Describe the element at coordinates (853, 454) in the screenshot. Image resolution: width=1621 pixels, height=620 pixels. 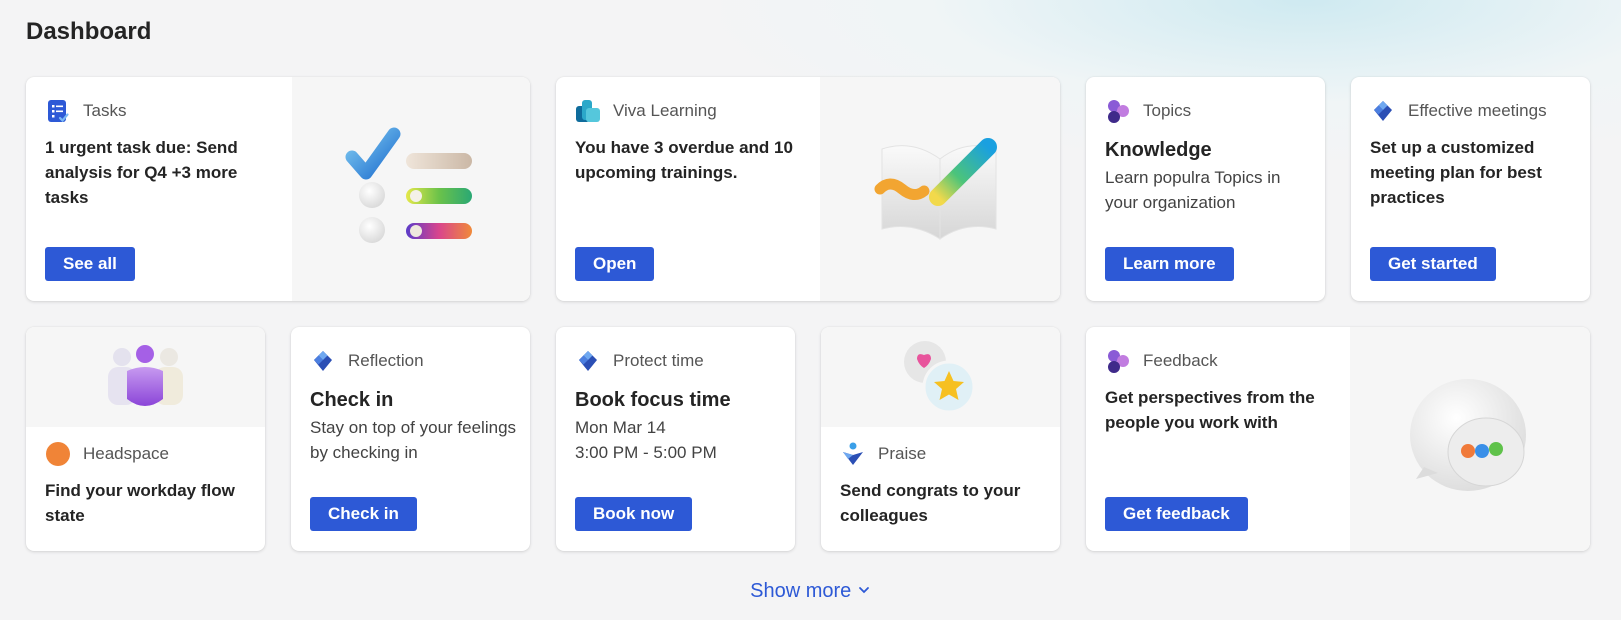
I see `praise-icon` at that location.